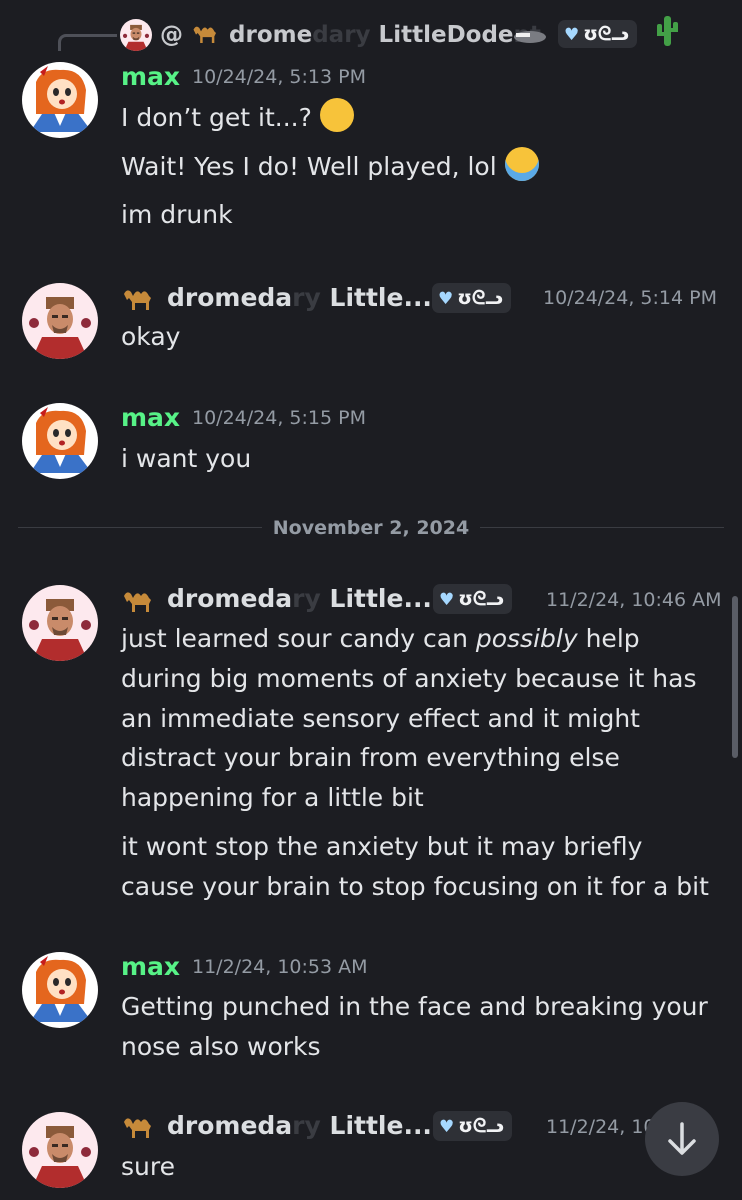 Image resolution: width=742 pixels, height=1200 pixels. What do you see at coordinates (272, 797) in the screenshot?
I see `message-text: happening for a little bit` at bounding box center [272, 797].